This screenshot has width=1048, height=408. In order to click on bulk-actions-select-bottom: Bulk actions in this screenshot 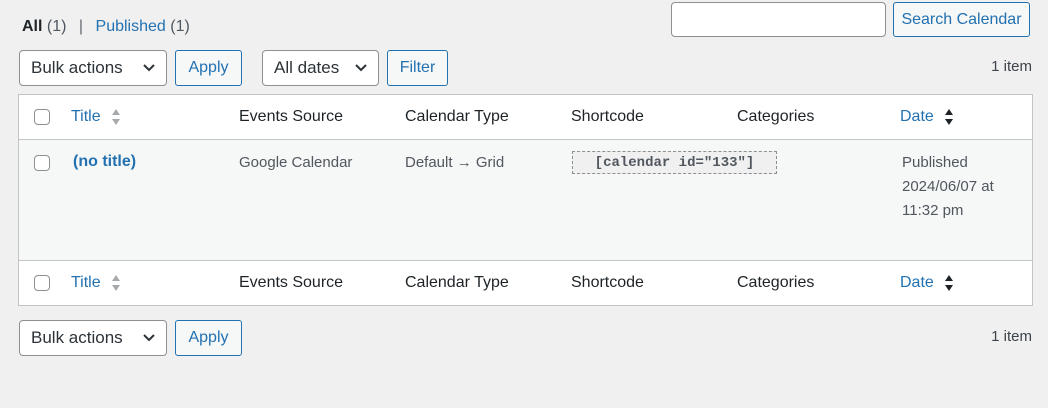, I will do `click(93, 338)`.